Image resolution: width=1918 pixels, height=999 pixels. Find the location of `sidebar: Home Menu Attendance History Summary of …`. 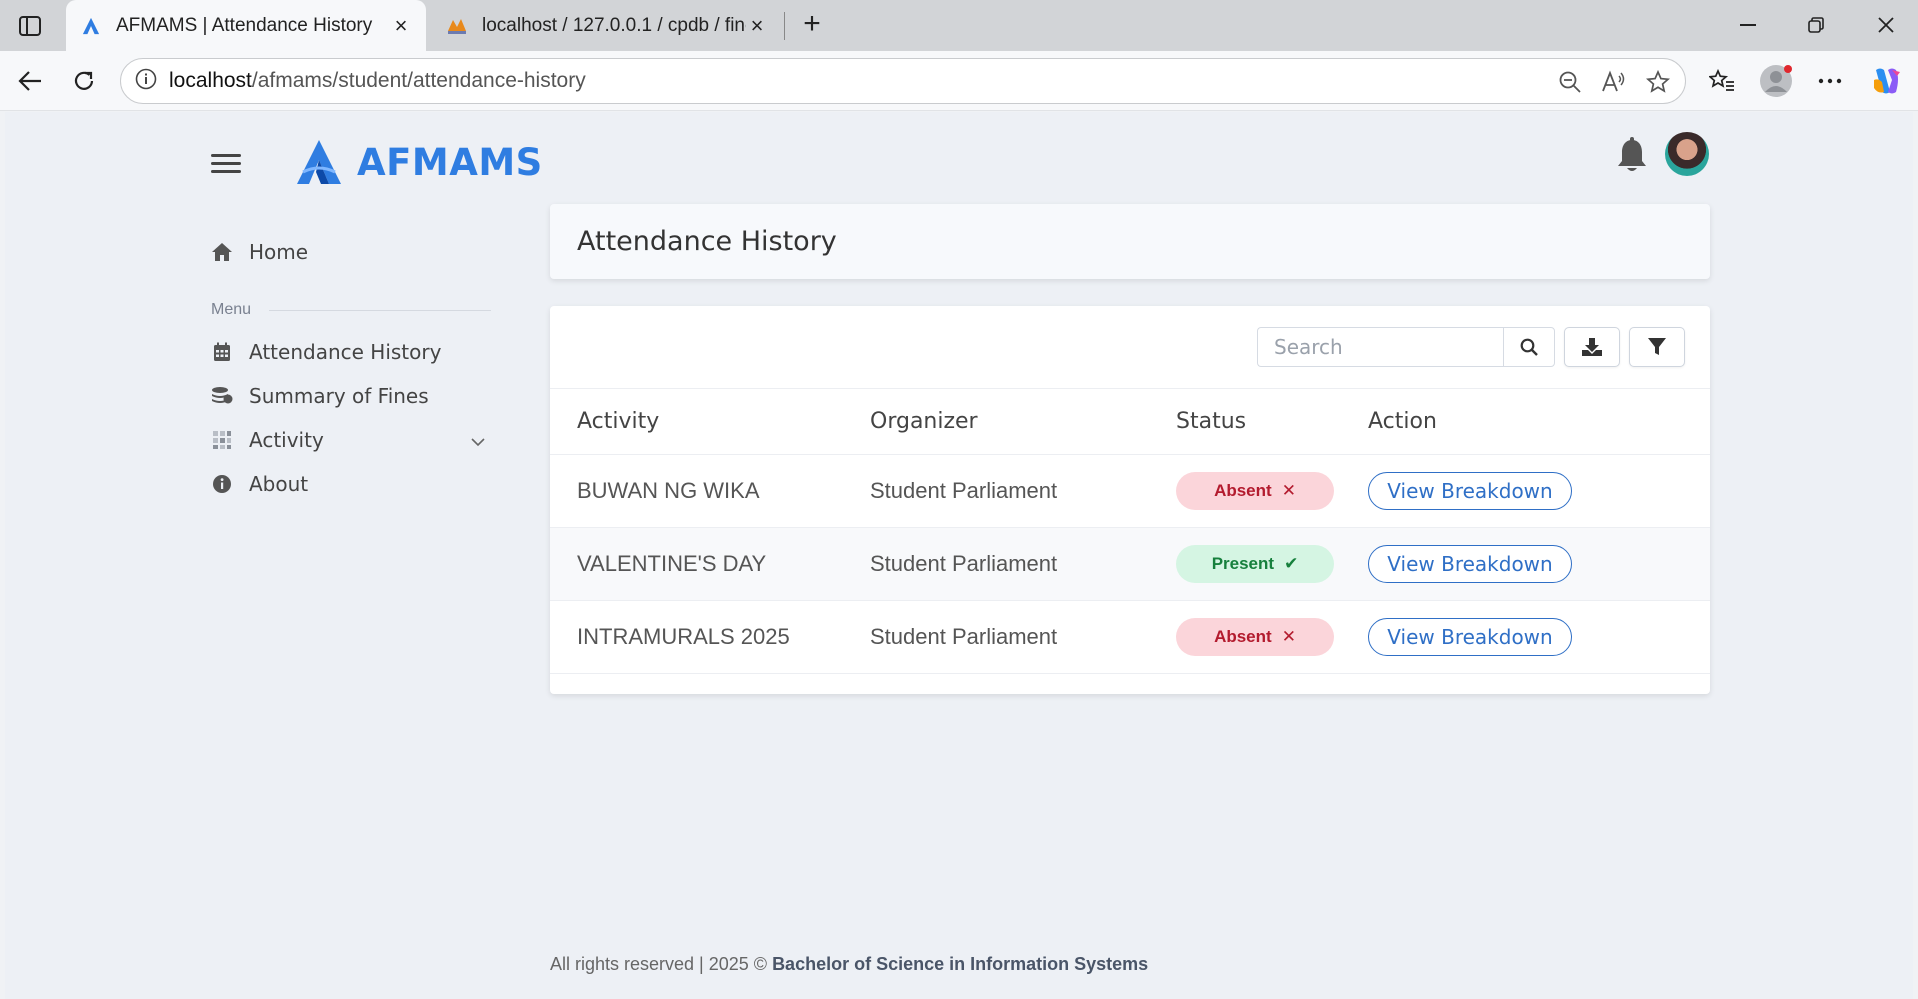

sidebar: Home Menu Attendance History Summary of … is located at coordinates (351, 368).